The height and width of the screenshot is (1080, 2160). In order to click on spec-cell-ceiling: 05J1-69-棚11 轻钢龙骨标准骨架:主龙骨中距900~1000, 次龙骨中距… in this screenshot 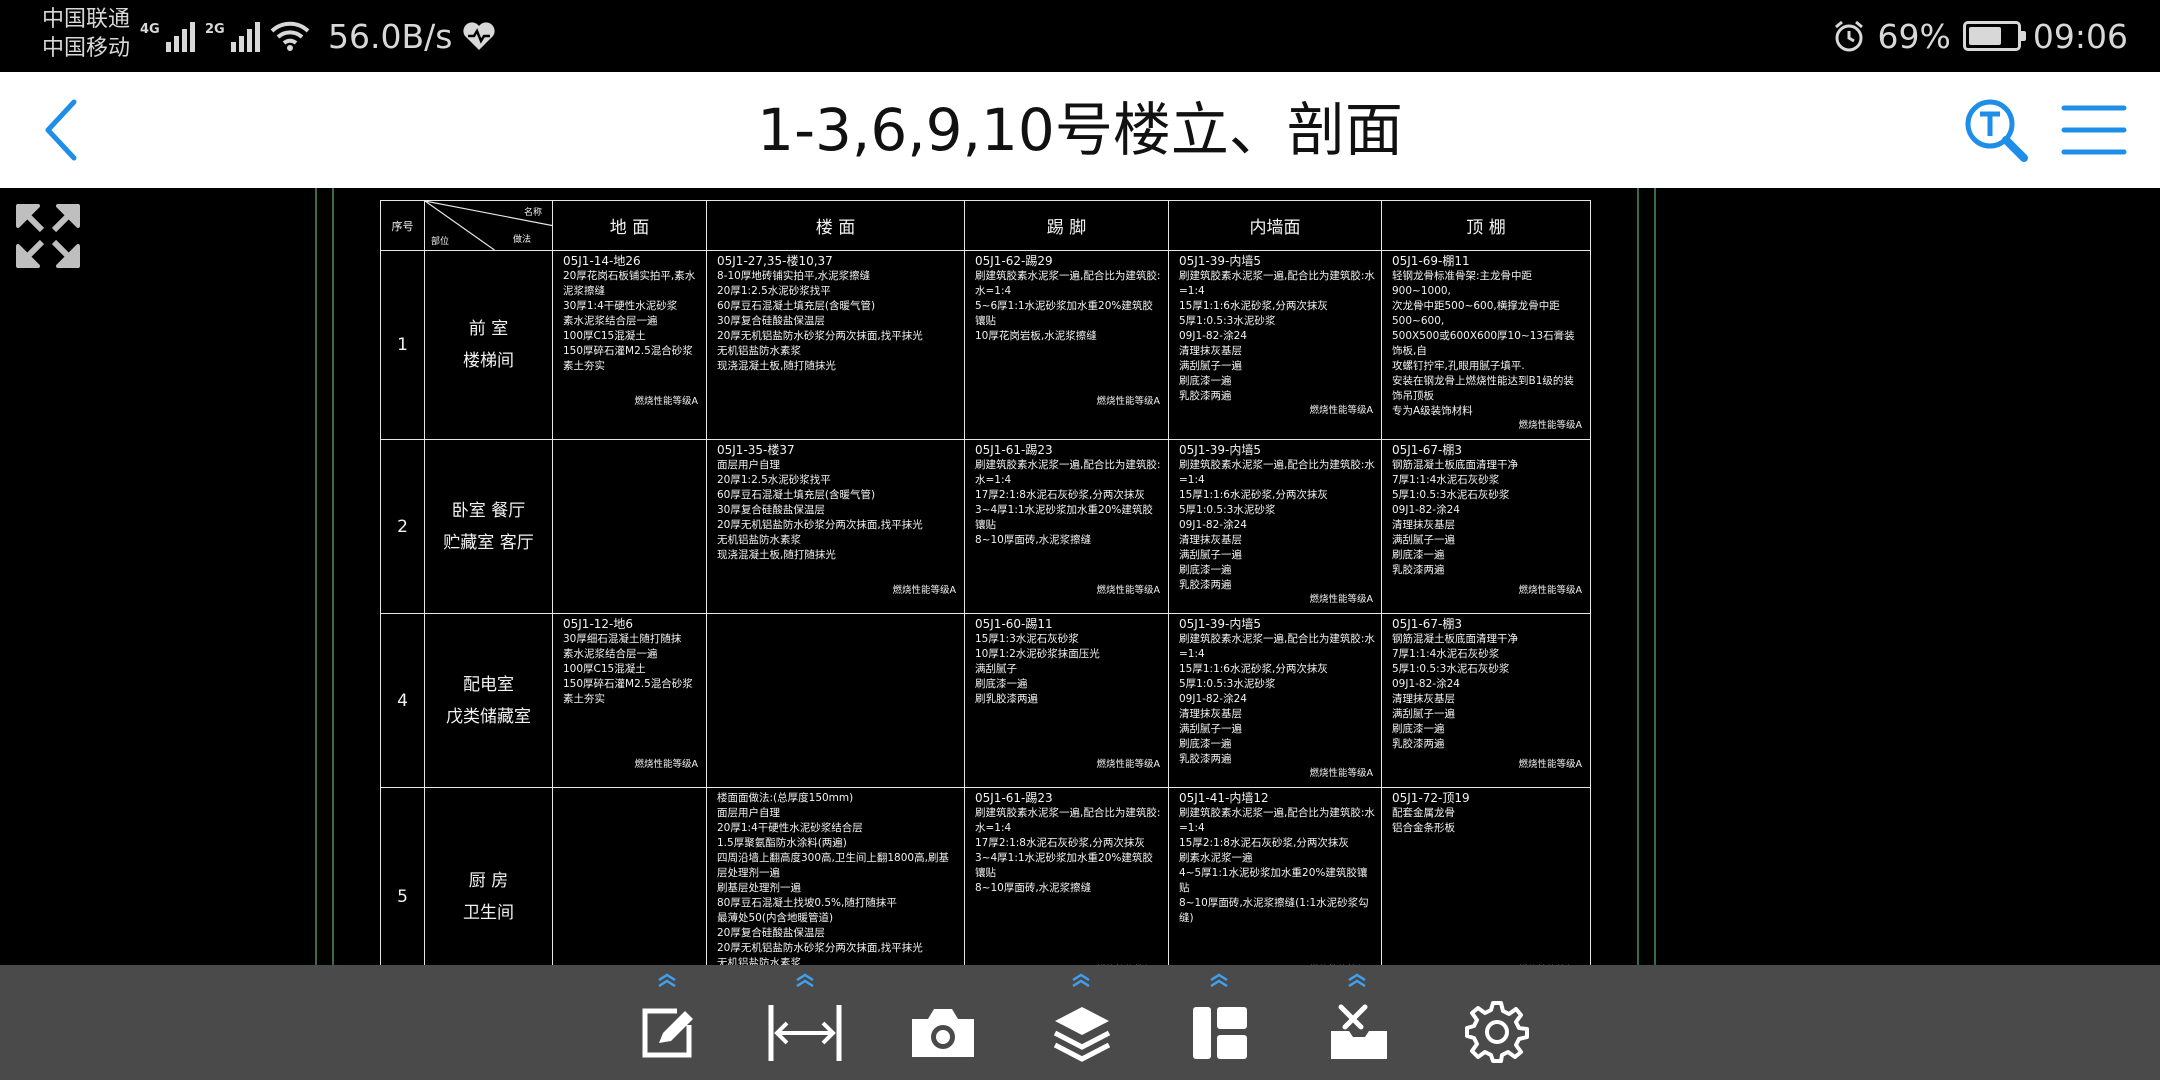, I will do `click(1486, 345)`.